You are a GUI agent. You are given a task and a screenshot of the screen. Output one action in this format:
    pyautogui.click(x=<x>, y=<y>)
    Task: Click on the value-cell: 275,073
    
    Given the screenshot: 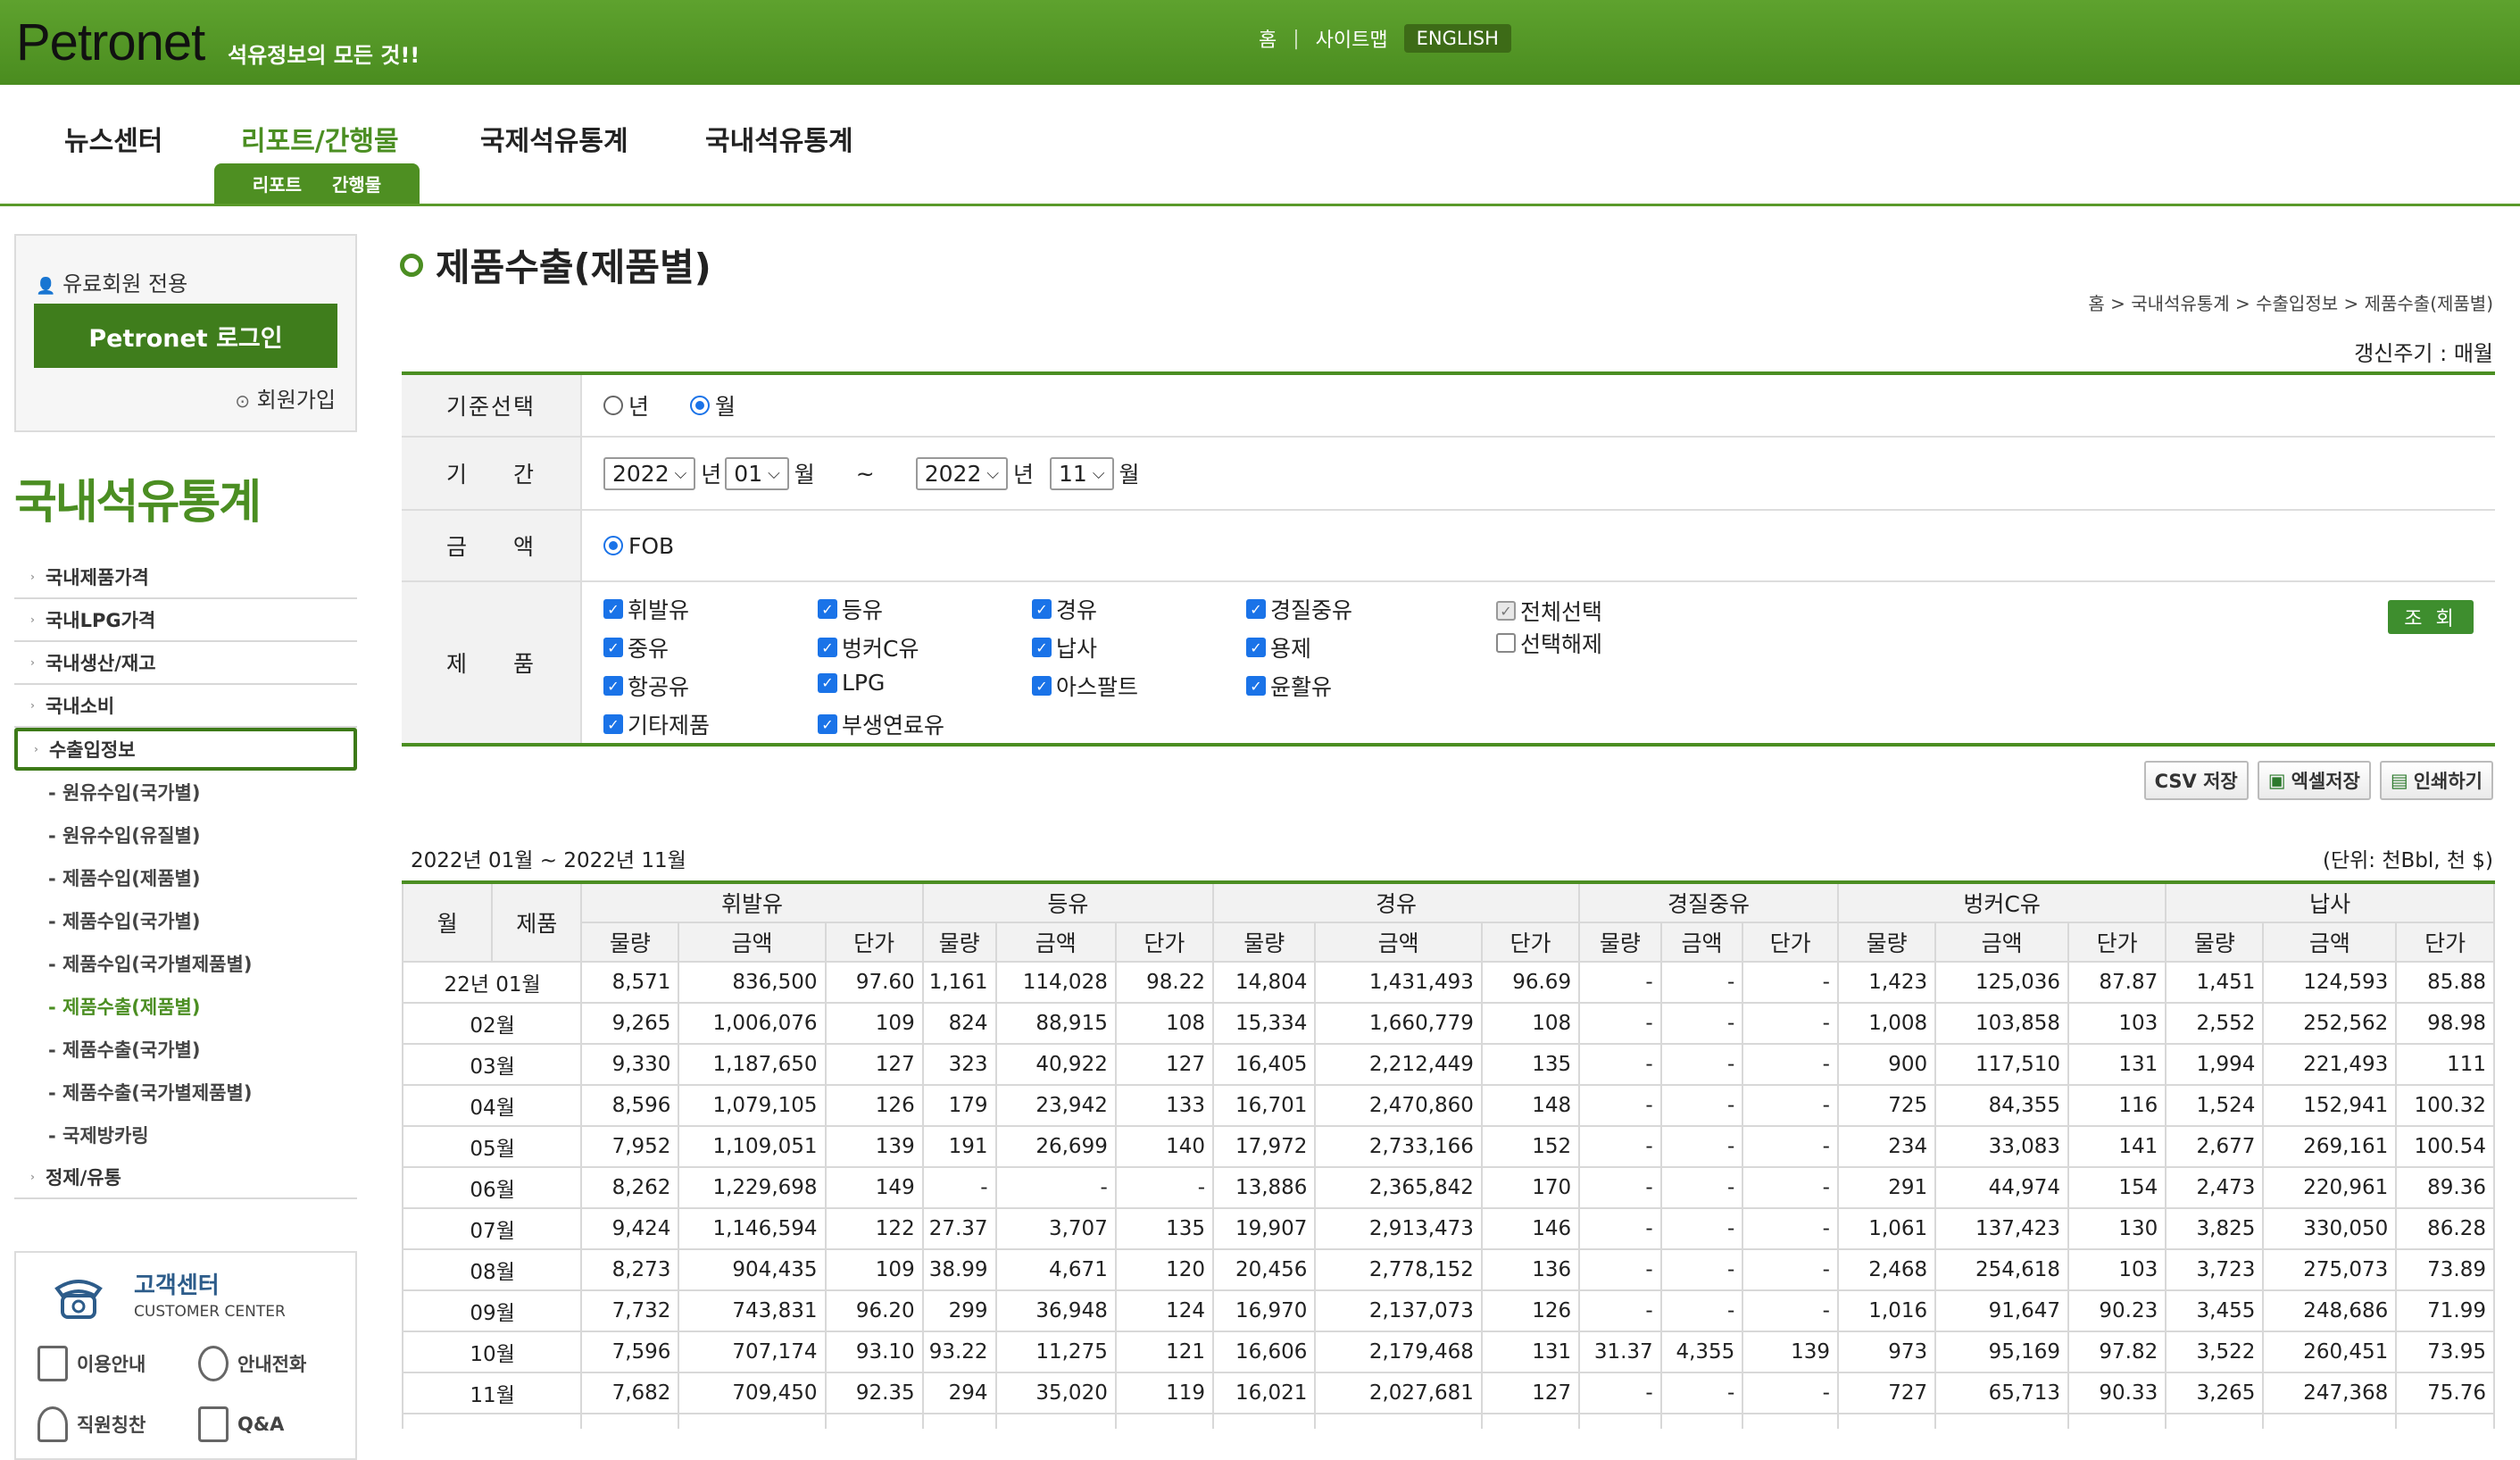 What is the action you would take?
    pyautogui.click(x=2330, y=1269)
    